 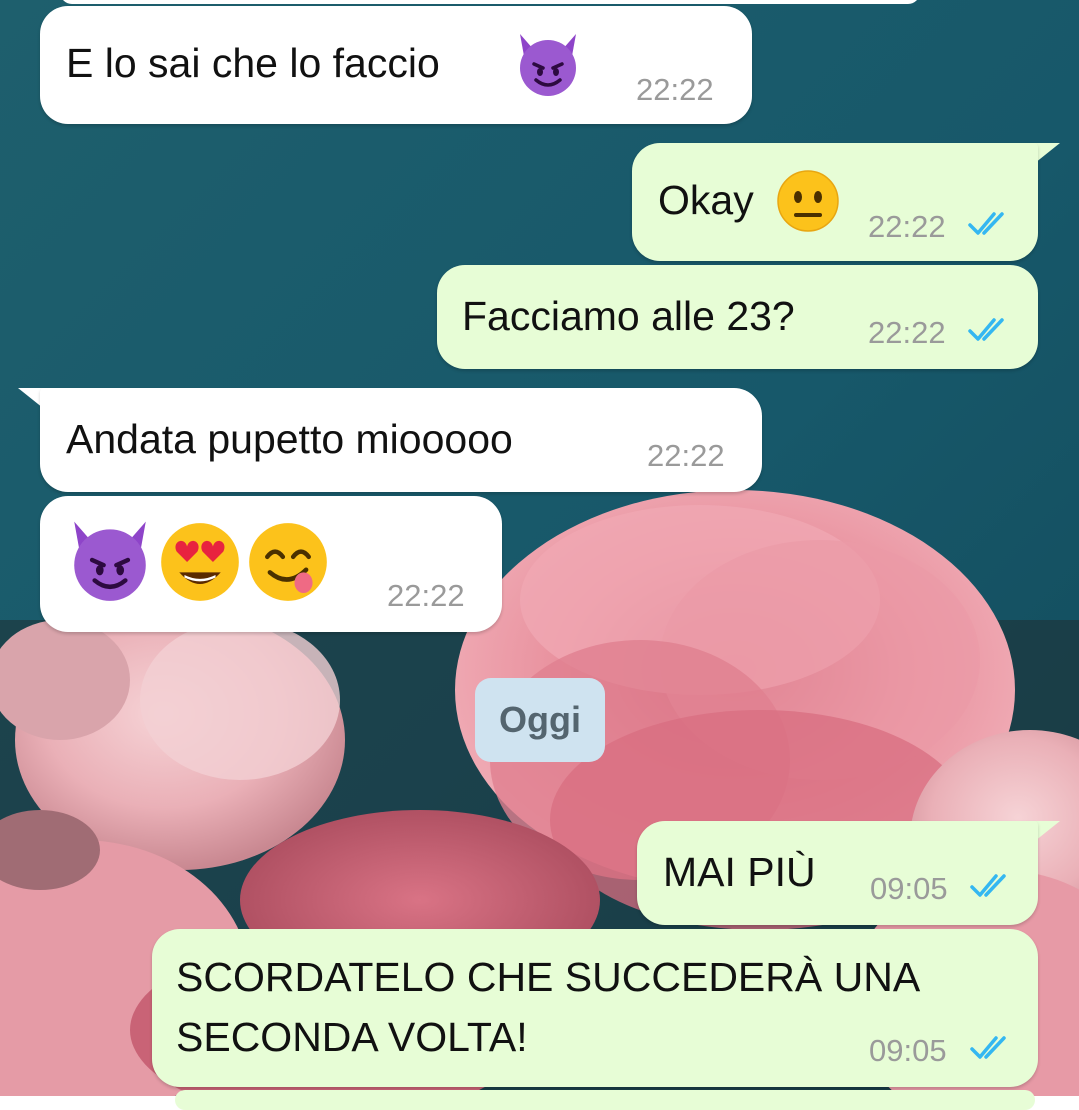 I want to click on message-text: Andata pupetto miooooo, so click(x=289, y=439).